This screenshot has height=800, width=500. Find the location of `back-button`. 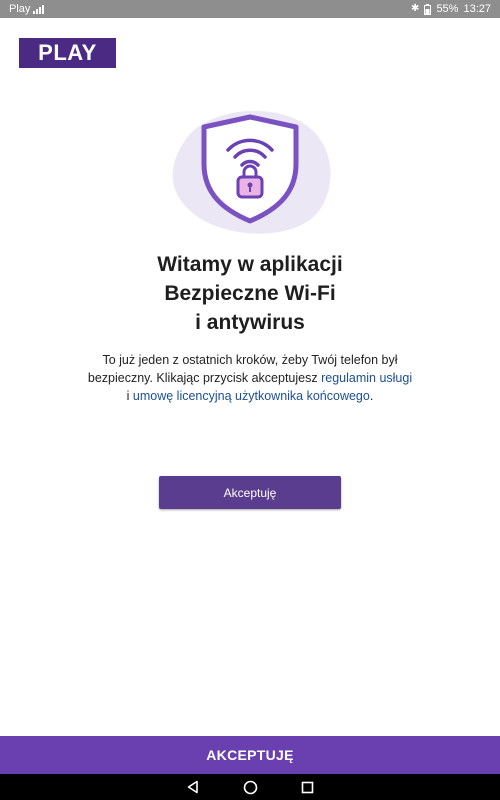

back-button is located at coordinates (193, 787).